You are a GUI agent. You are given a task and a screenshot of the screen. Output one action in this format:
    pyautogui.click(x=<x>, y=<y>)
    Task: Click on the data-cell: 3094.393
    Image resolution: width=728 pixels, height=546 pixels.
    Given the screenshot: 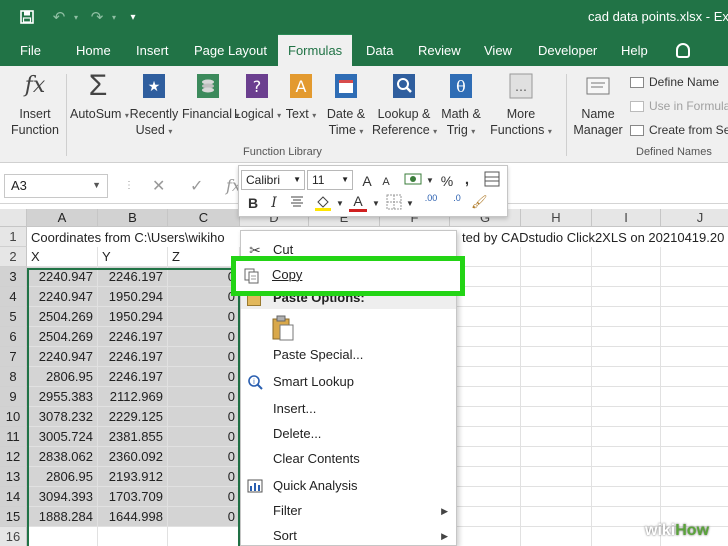 What is the action you would take?
    pyautogui.click(x=62, y=497)
    